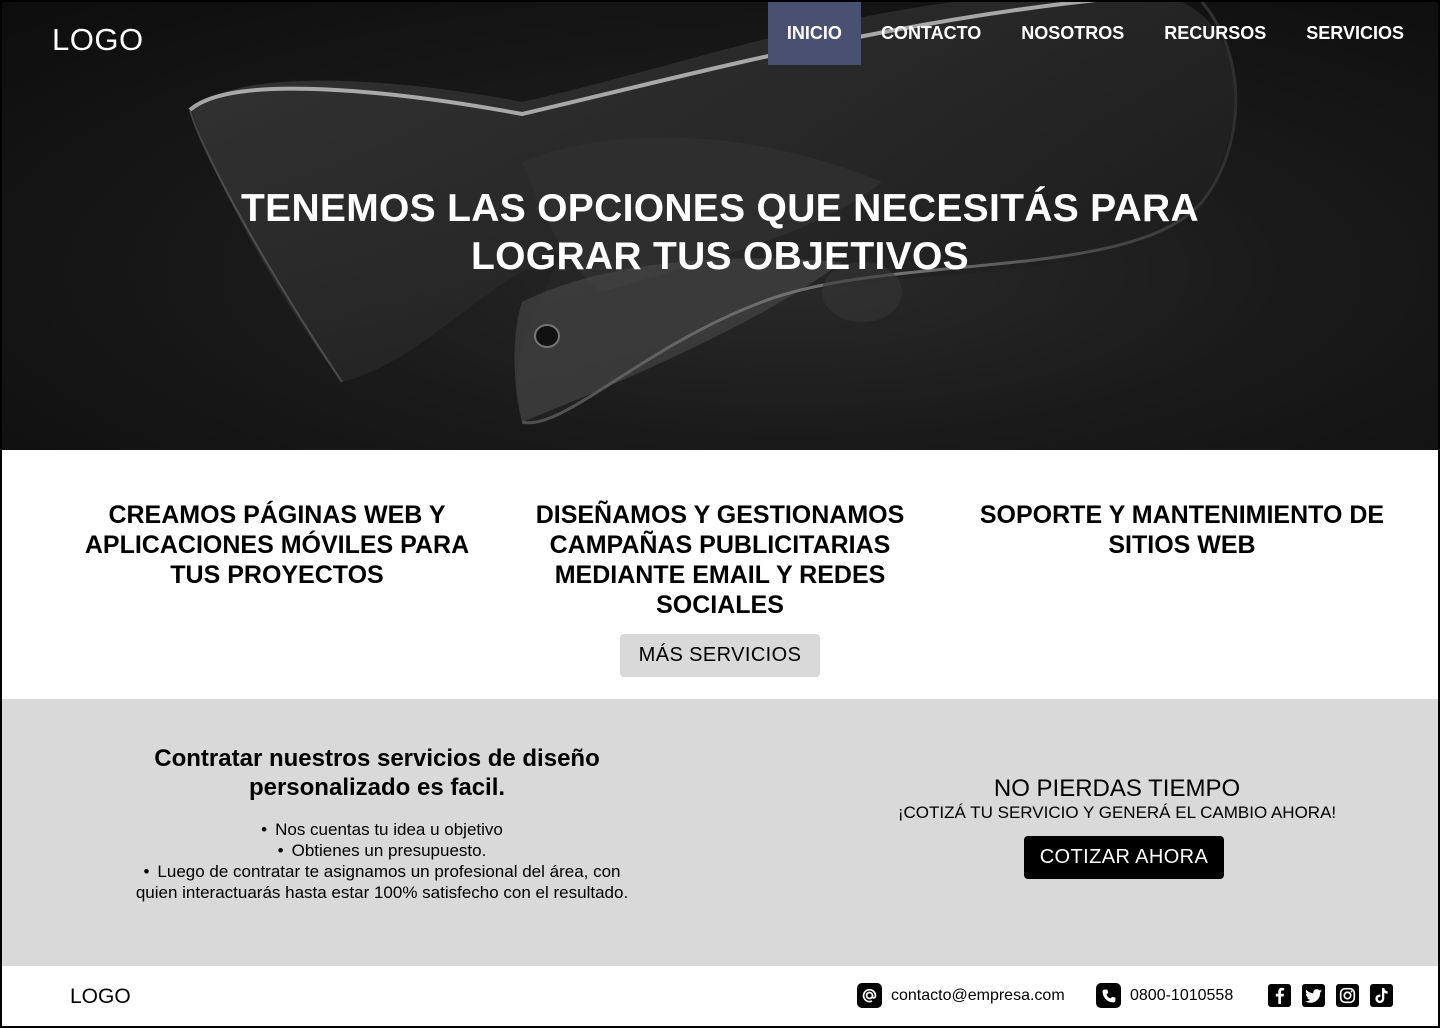  Describe the element at coordinates (1381, 995) in the screenshot. I see `tiktok-icon` at that location.